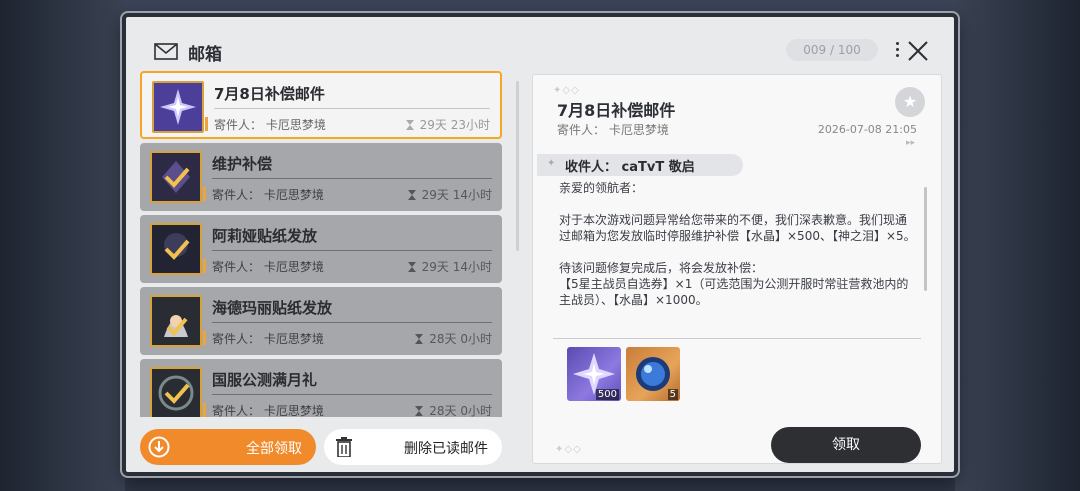 The width and height of the screenshot is (1080, 491). What do you see at coordinates (832, 50) in the screenshot?
I see `mail-counter: 009 / 100` at bounding box center [832, 50].